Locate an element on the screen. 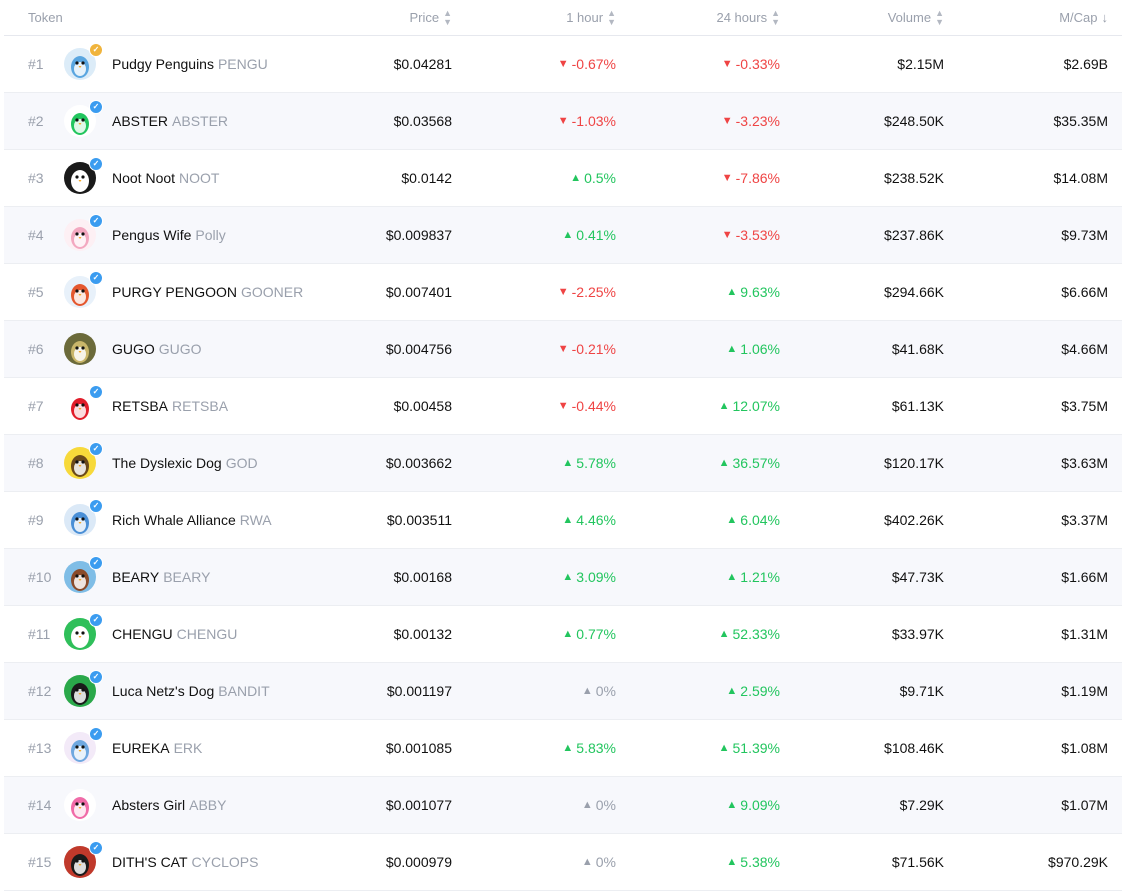 The width and height of the screenshot is (1125, 891). token-volume: $7.29K is located at coordinates (921, 805).